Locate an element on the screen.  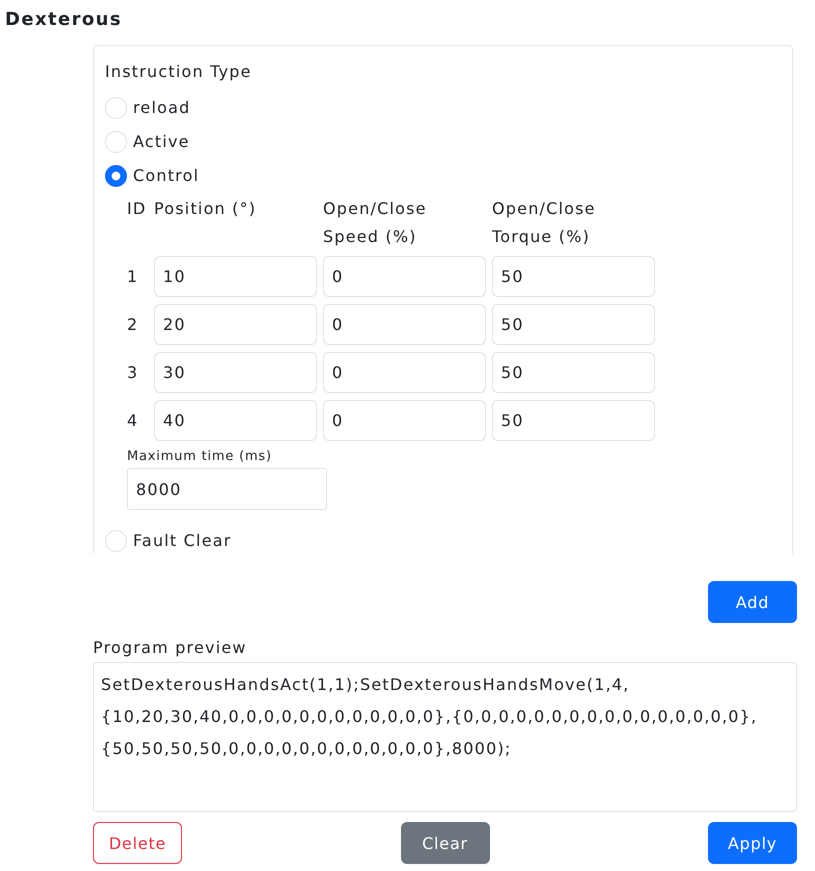
row-id: 3 is located at coordinates (133, 373).